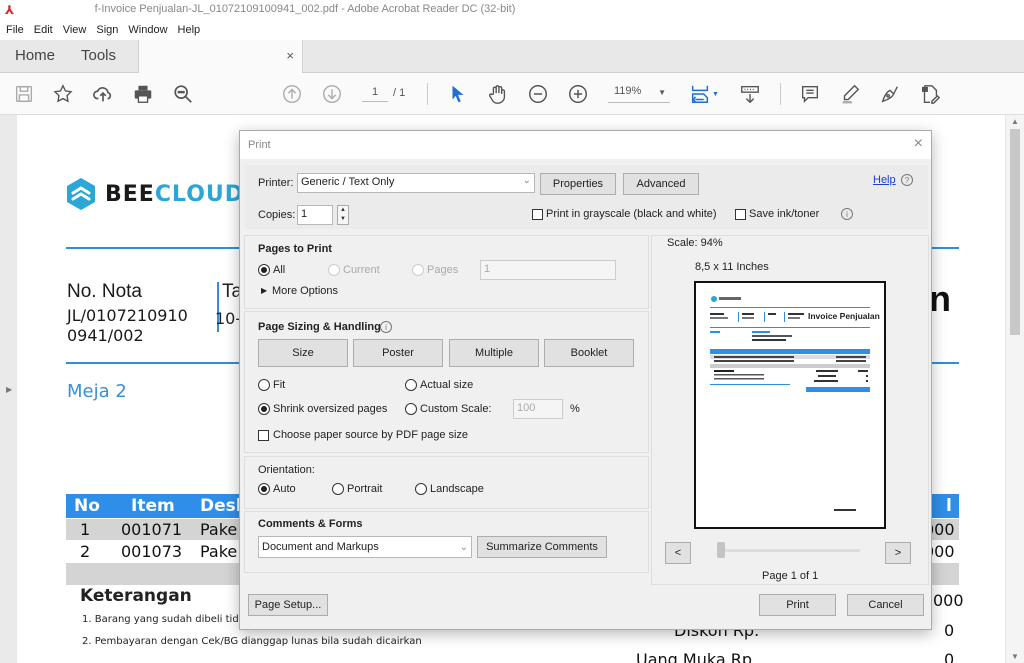  I want to click on navigation-pane-toggle: ▶, so click(8, 389).